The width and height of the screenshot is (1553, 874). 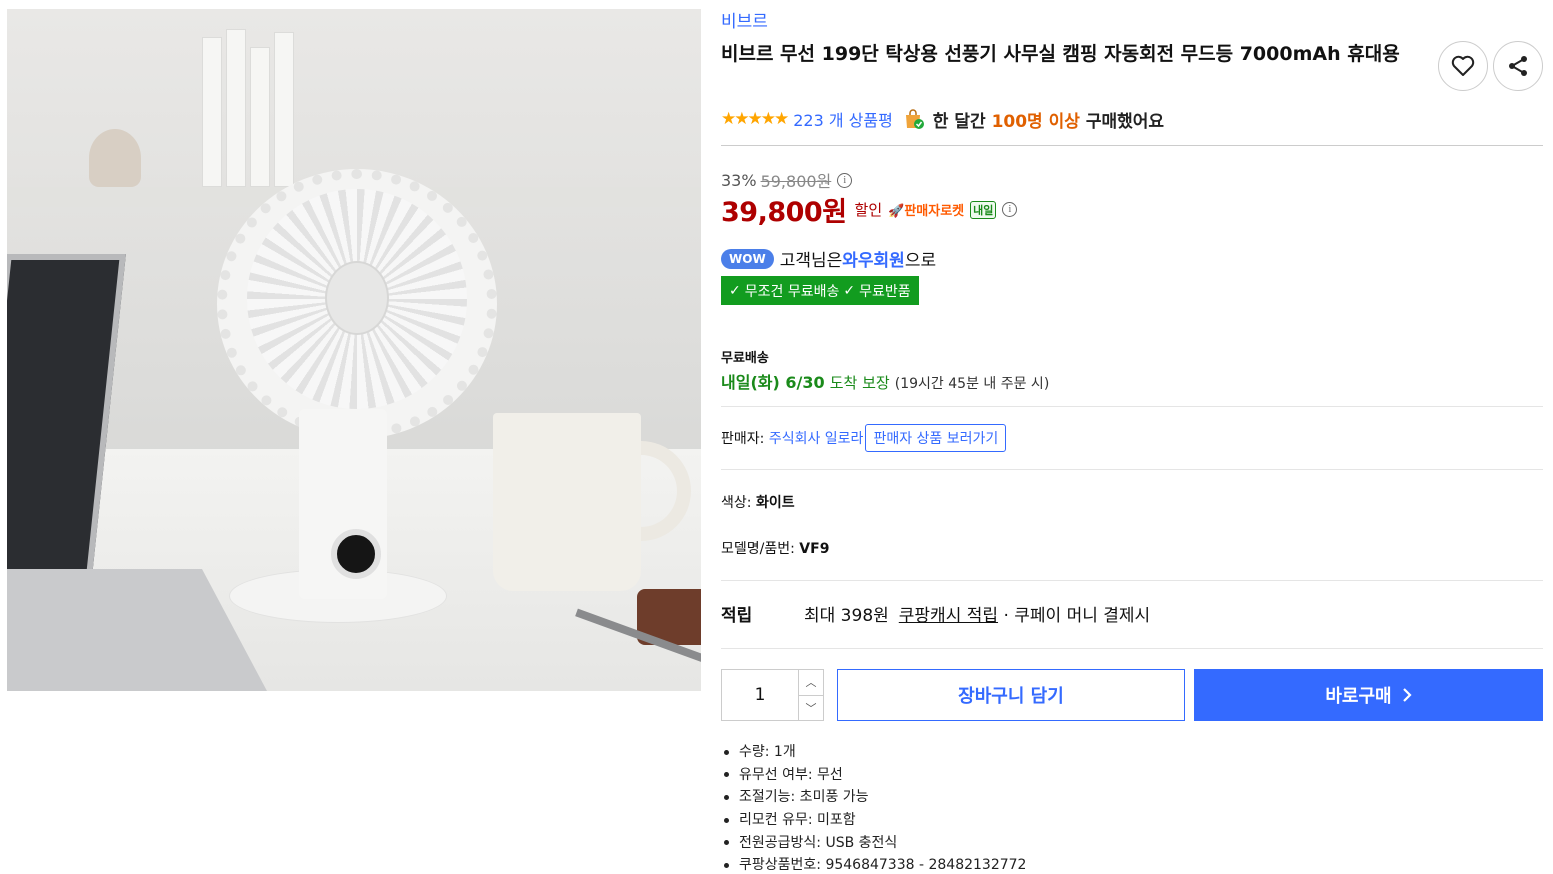 What do you see at coordinates (846, 616) in the screenshot?
I see `points-max-text: 최대 398원` at bounding box center [846, 616].